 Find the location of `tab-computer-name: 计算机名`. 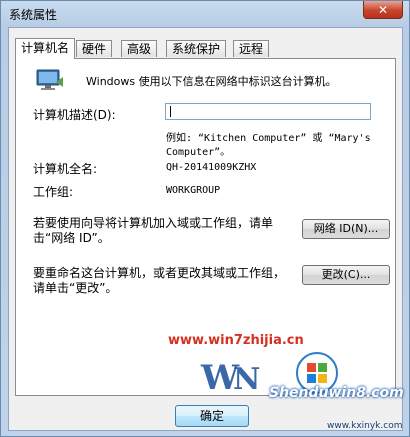

tab-computer-name: 计算机名 is located at coordinates (45, 48).